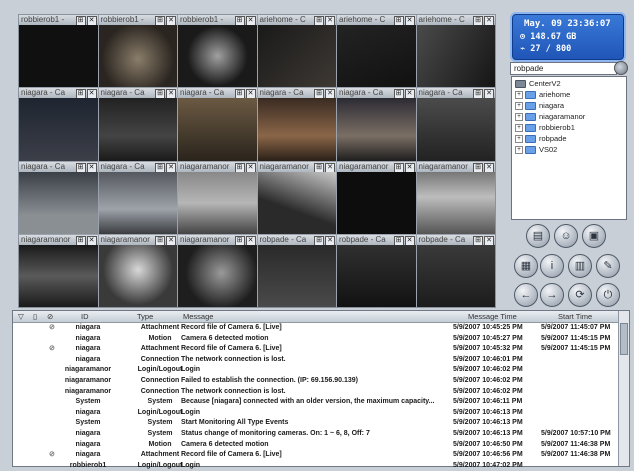 This screenshot has height=471, width=634. What do you see at coordinates (536, 150) in the screenshot?
I see `tree-item: + VS02` at bounding box center [536, 150].